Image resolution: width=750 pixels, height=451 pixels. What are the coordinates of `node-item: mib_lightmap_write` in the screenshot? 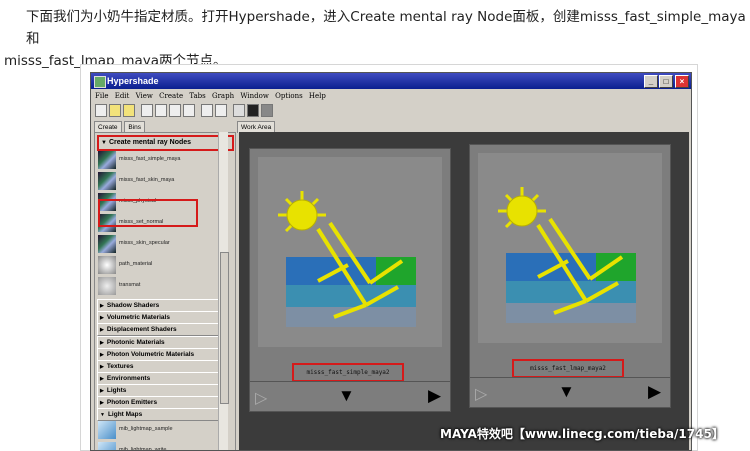 It's located at (158, 446).